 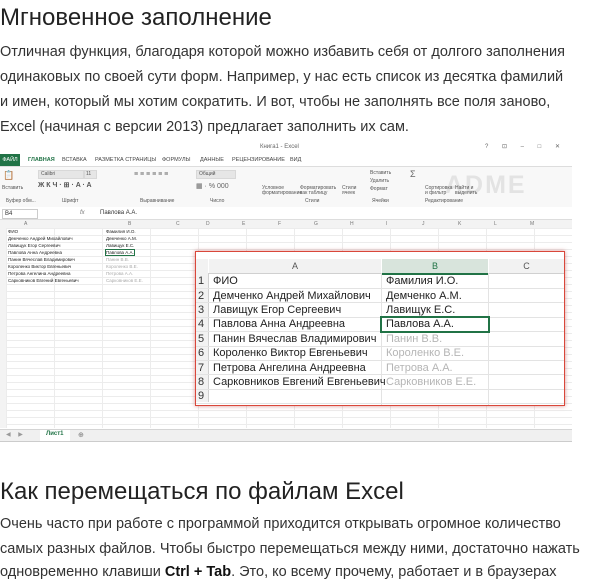 I want to click on cell-short-name-selected: Павлова А.А., so click(x=420, y=324).